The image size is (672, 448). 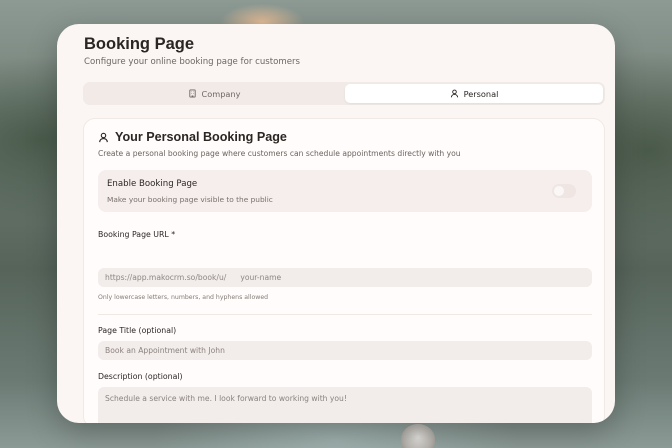 I want to click on building-icon, so click(x=192, y=93).